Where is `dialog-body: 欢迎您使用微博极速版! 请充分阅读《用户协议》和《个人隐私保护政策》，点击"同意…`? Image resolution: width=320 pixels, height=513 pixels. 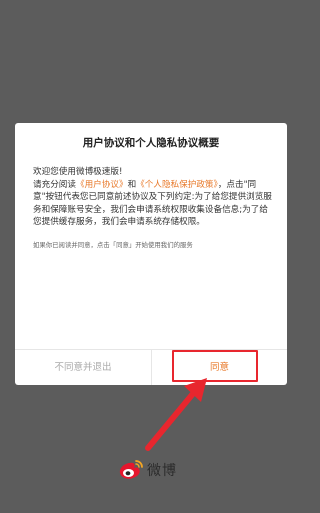 dialog-body: 欢迎您使用微博极速版! 请充分阅读《用户协议》和《个人隐私保护政策》，点击"同意… is located at coordinates (153, 197).